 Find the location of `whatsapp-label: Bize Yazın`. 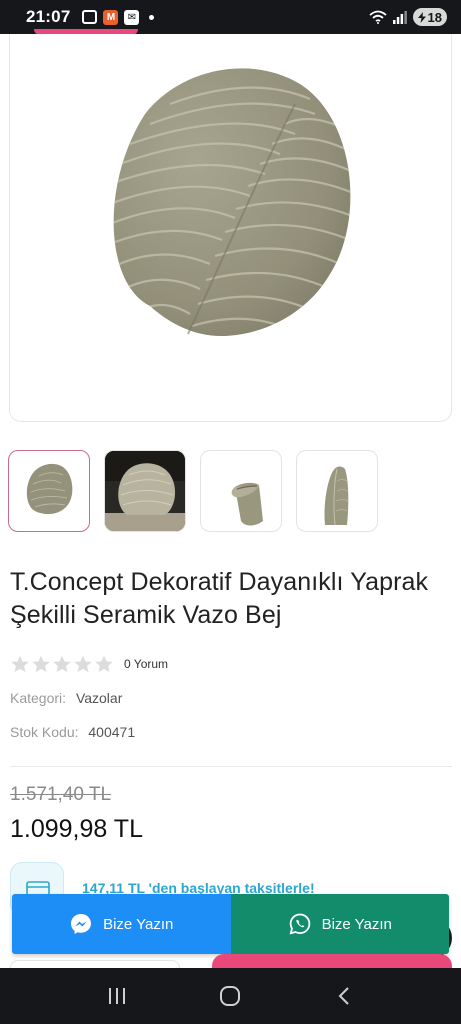

whatsapp-label: Bize Yazın is located at coordinates (356, 924).